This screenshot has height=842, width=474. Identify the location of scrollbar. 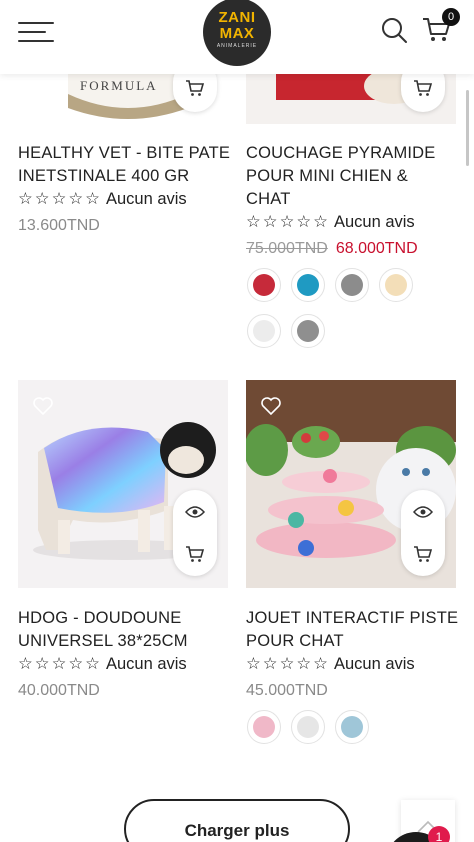
(467, 128).